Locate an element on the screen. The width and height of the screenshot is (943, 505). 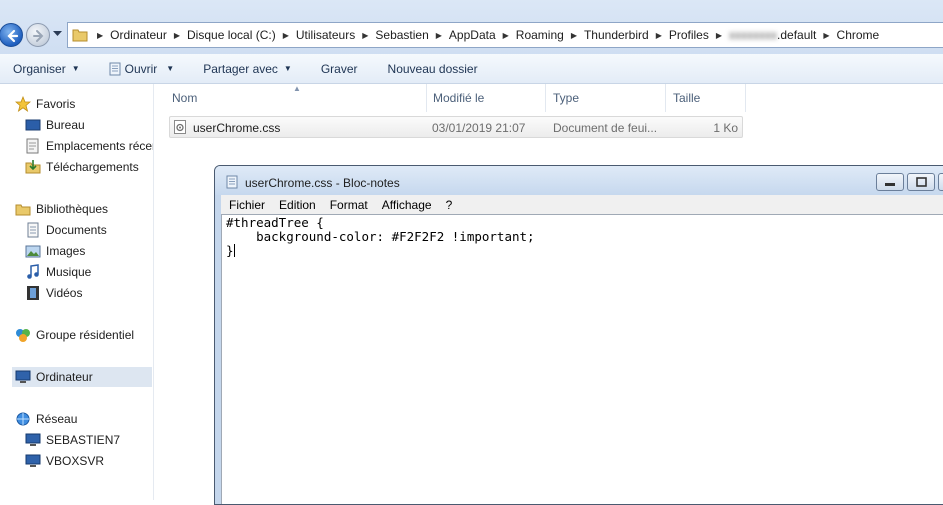
nav-downloads: Téléchargements is located at coordinates (82, 167).